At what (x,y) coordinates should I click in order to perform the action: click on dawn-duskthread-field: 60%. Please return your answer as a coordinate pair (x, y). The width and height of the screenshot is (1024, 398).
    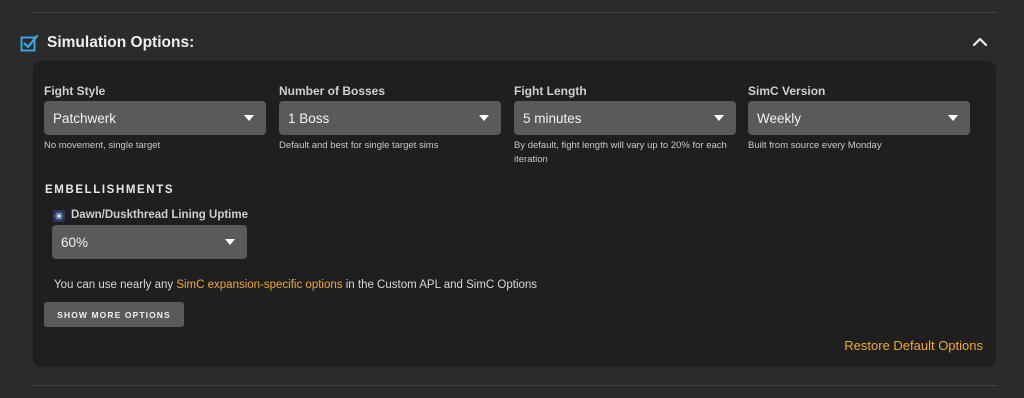
    Looking at the image, I should click on (149, 242).